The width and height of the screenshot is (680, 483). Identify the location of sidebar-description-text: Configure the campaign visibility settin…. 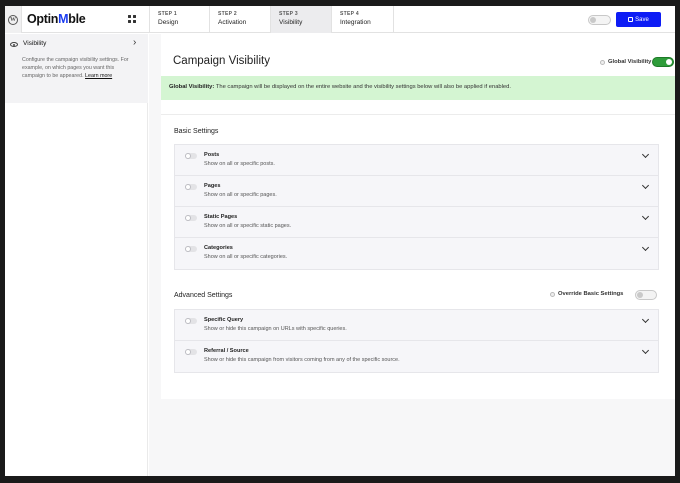
(75, 68).